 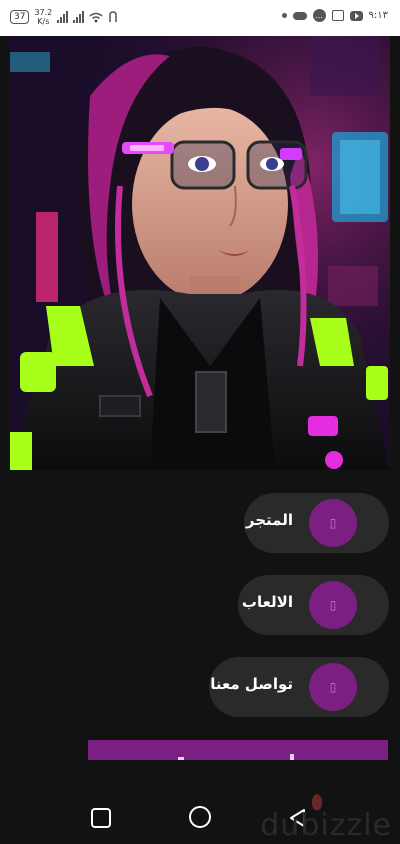 I want to click on menu-item-label: الالعاب, so click(x=267, y=602).